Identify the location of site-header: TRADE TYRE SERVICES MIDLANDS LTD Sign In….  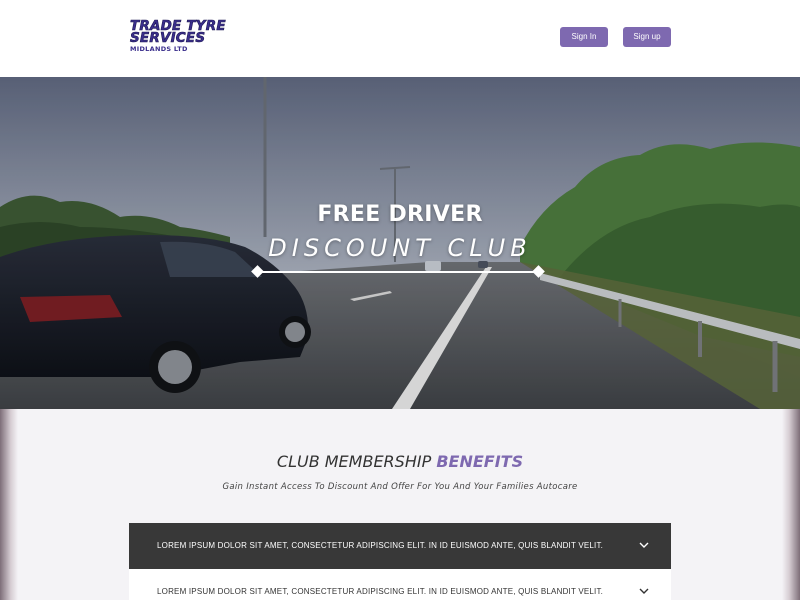
(400, 38).